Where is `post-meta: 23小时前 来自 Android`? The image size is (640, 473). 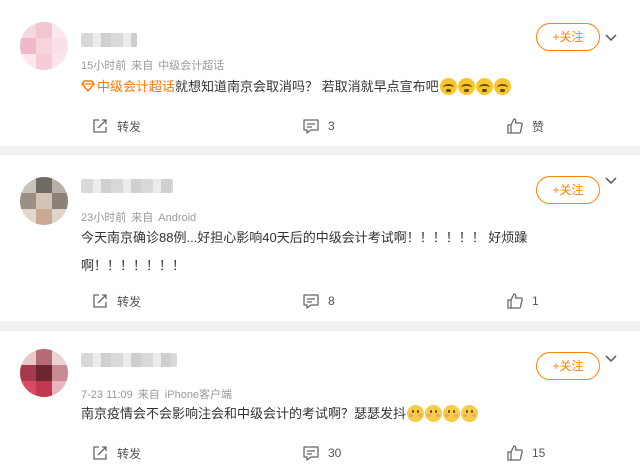
post-meta: 23小时前 来自 Android is located at coordinates (141, 217).